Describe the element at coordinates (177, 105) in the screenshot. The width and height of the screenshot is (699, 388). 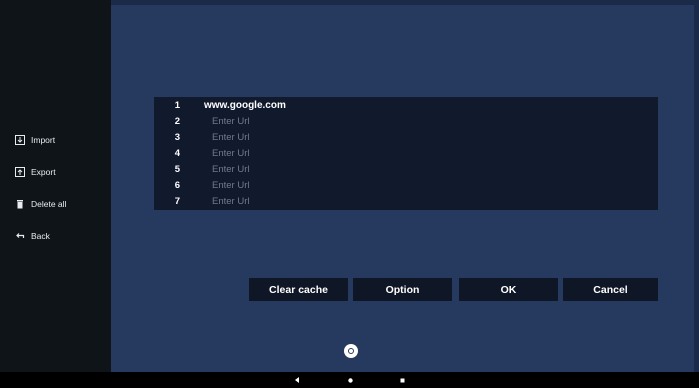
I see `url-row-number: 1` at that location.